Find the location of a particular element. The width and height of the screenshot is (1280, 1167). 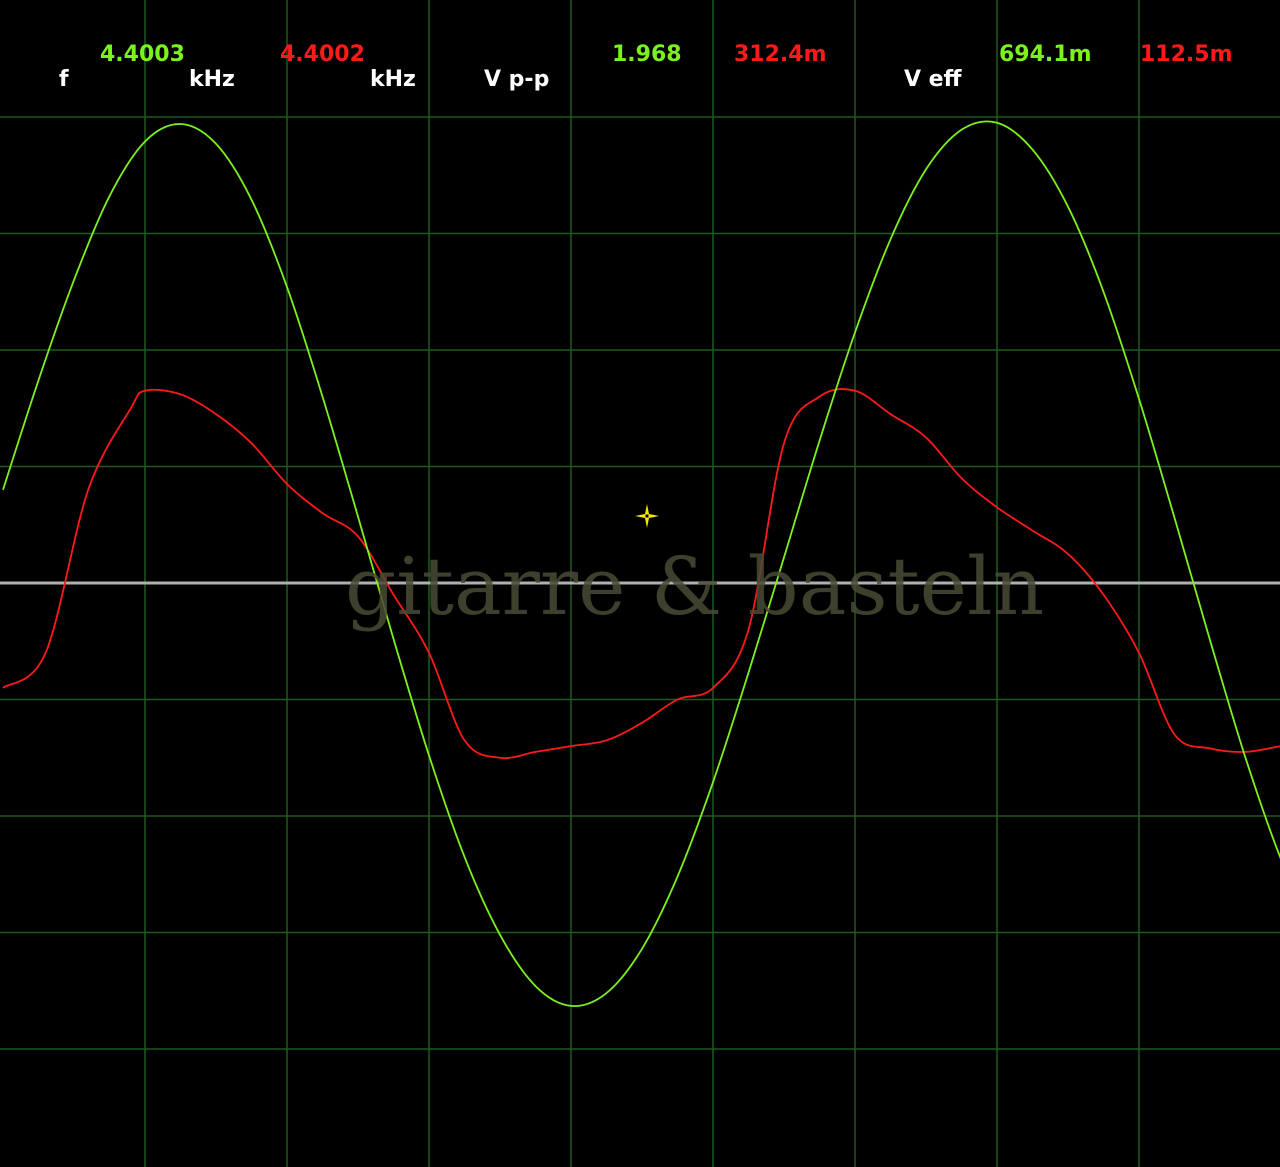

veff-label: V eff is located at coordinates (933, 79).